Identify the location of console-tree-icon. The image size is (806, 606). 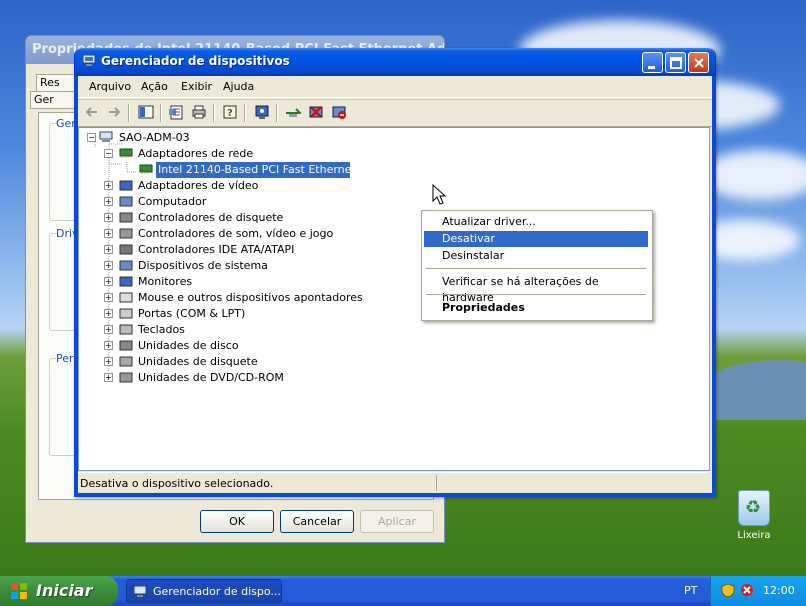
(146, 112).